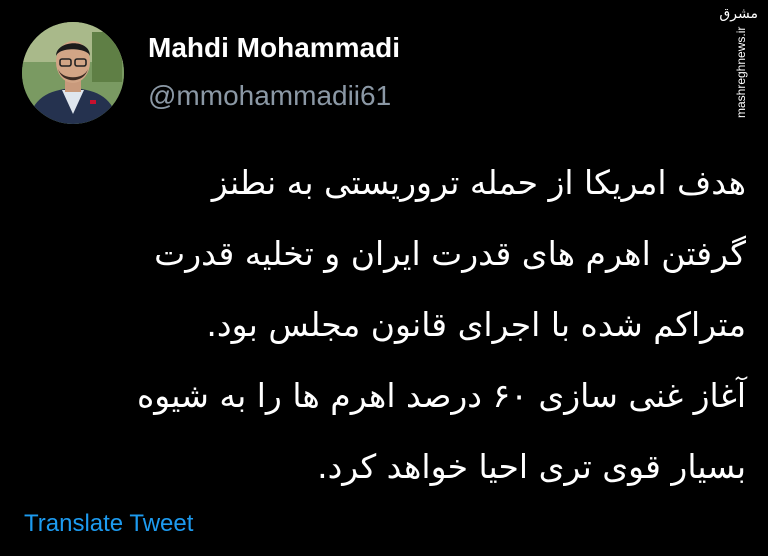 The height and width of the screenshot is (556, 768). I want to click on profile-photo-icon, so click(73, 73).